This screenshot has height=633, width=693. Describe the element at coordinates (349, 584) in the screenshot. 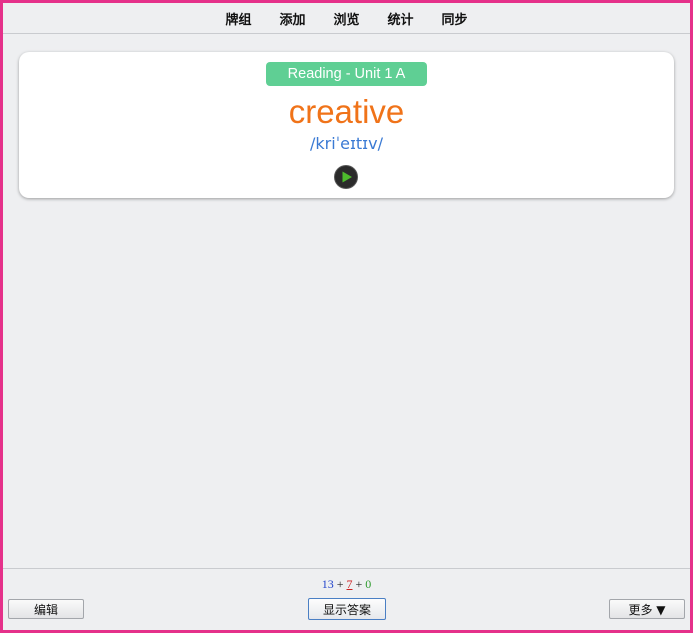

I see `learning-count: 7` at that location.